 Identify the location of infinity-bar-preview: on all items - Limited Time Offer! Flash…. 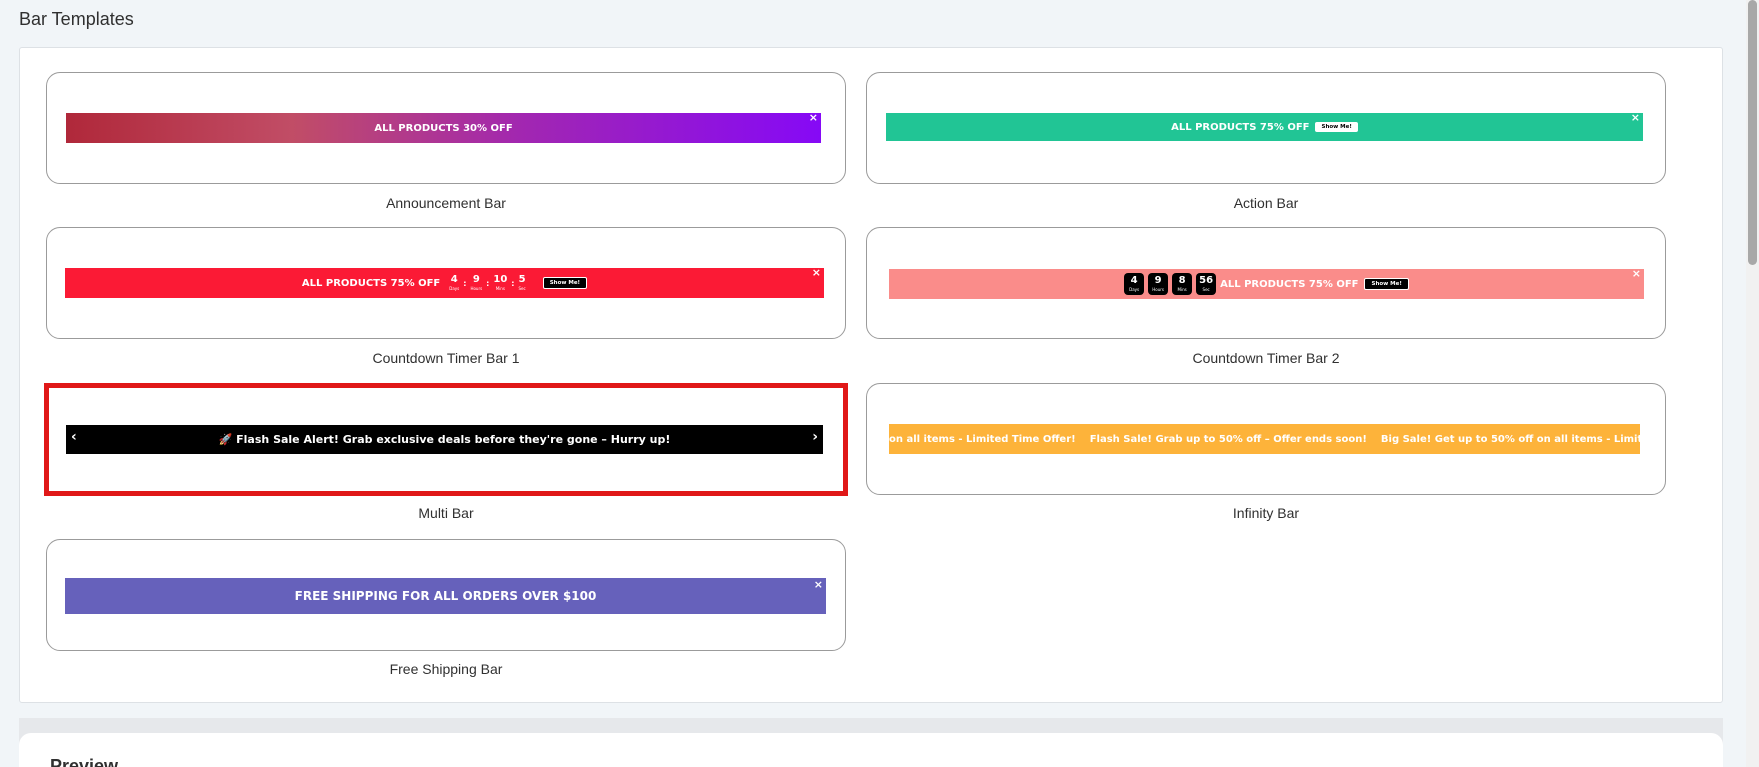
(1264, 439).